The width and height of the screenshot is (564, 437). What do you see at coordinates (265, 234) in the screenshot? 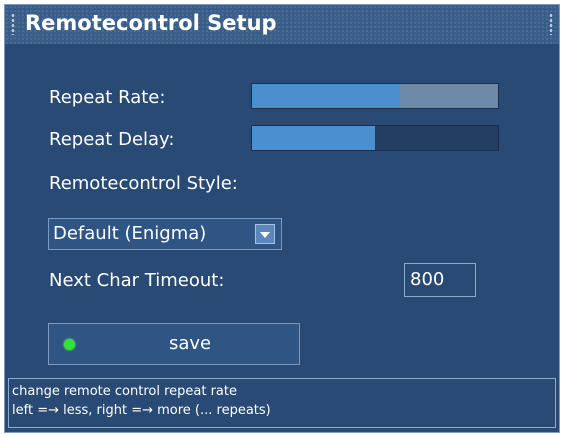
I see `chevron-down-icon` at bounding box center [265, 234].